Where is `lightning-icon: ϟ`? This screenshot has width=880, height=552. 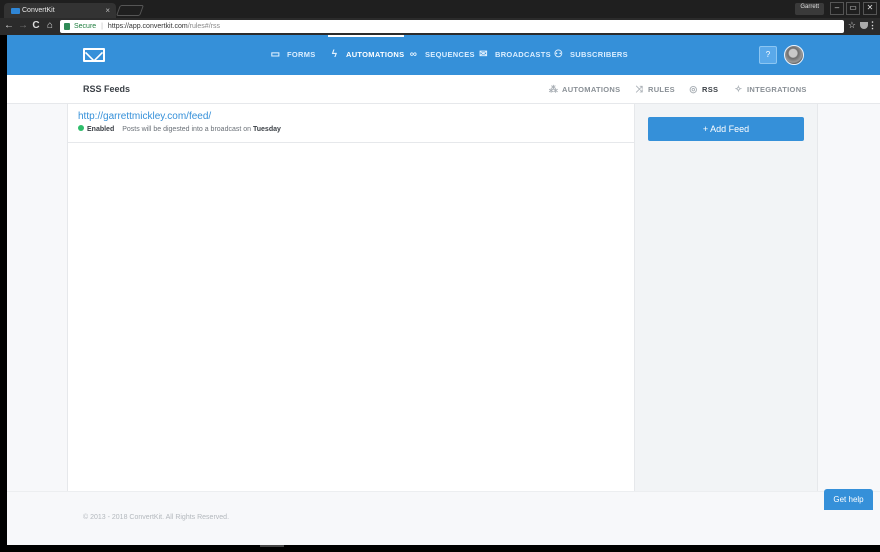 lightning-icon: ϟ is located at coordinates (334, 54).